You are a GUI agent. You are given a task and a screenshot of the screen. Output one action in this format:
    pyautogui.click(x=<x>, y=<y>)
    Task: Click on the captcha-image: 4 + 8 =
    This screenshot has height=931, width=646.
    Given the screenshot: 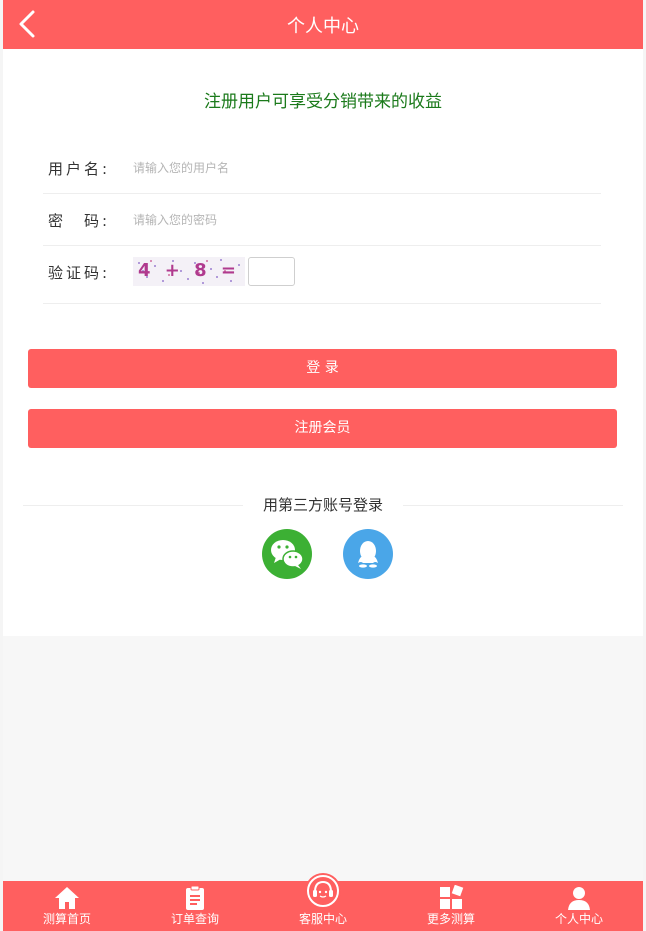 What is the action you would take?
    pyautogui.click(x=189, y=271)
    